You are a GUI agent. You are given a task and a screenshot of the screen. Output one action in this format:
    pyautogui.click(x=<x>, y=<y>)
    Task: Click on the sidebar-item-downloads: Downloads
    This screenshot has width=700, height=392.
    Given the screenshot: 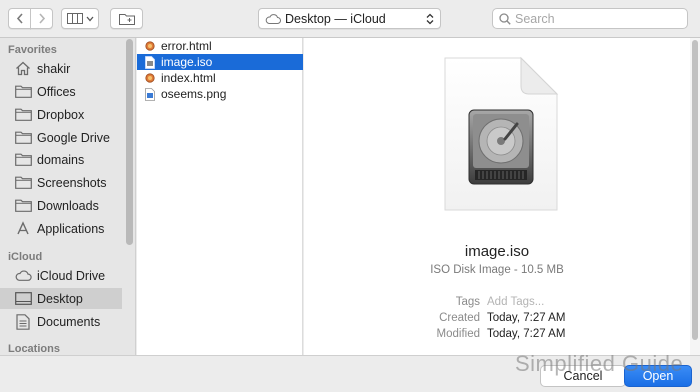 What is the action you would take?
    pyautogui.click(x=61, y=205)
    